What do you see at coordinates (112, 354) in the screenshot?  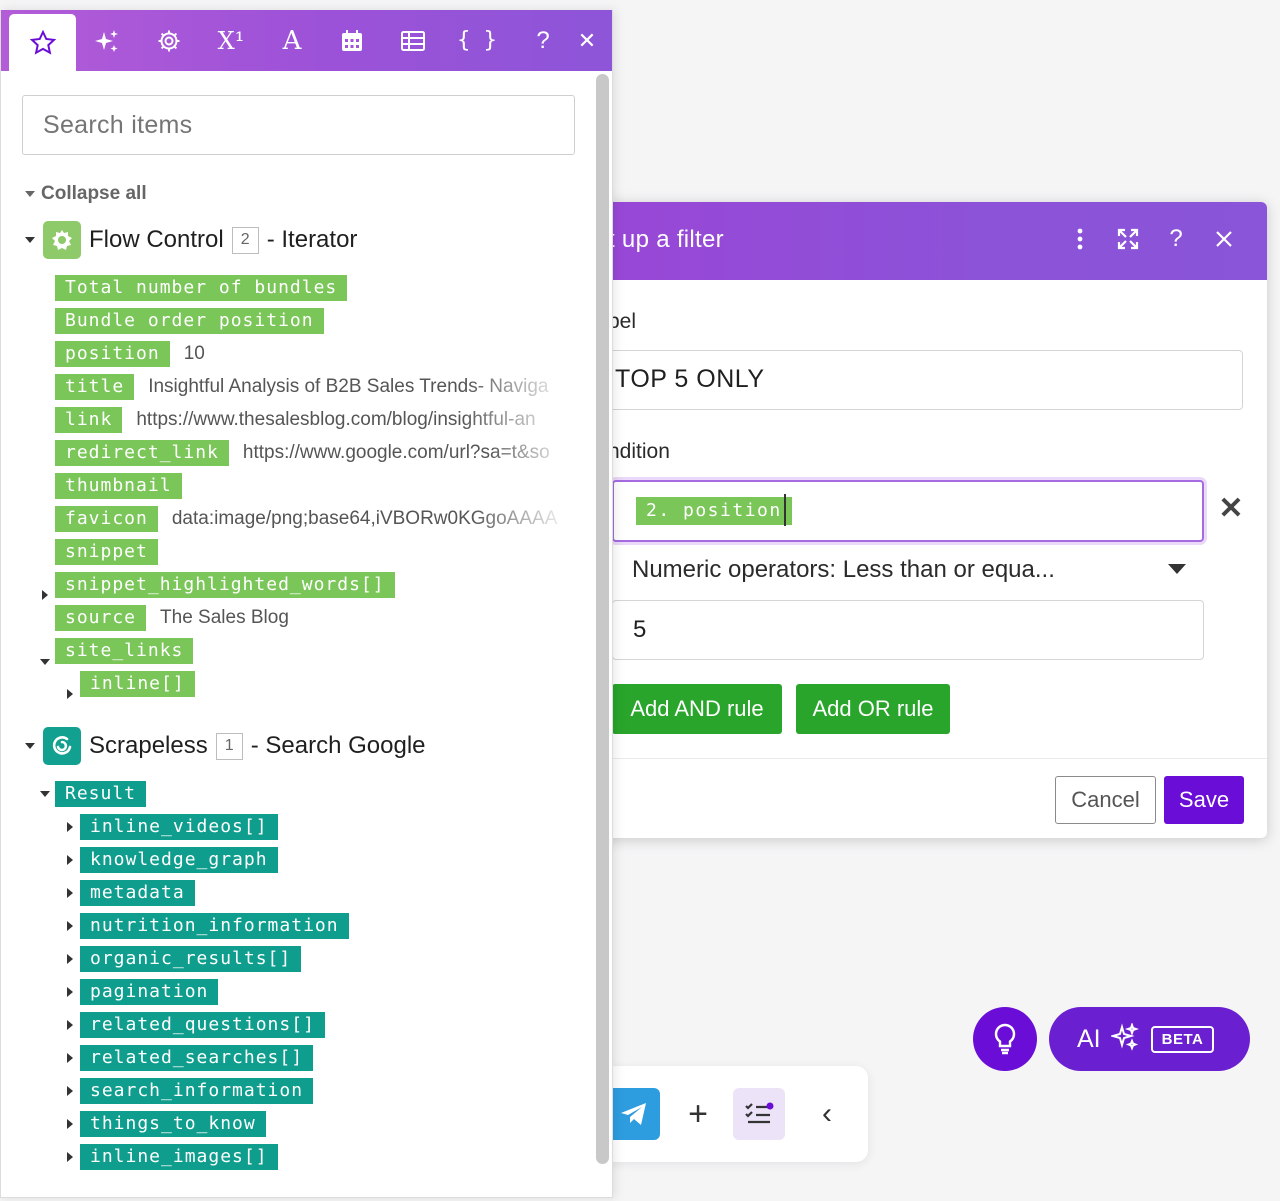 I see `variable-pill: position` at bounding box center [112, 354].